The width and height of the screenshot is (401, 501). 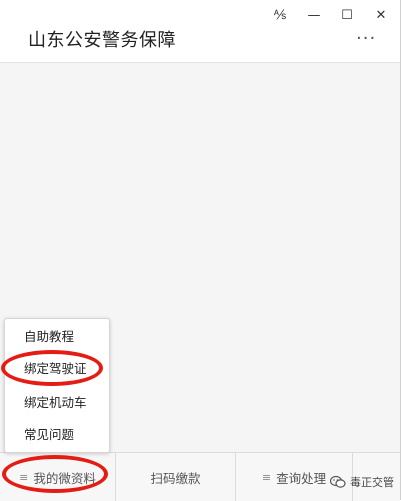 I want to click on wechat-icon, so click(x=338, y=481).